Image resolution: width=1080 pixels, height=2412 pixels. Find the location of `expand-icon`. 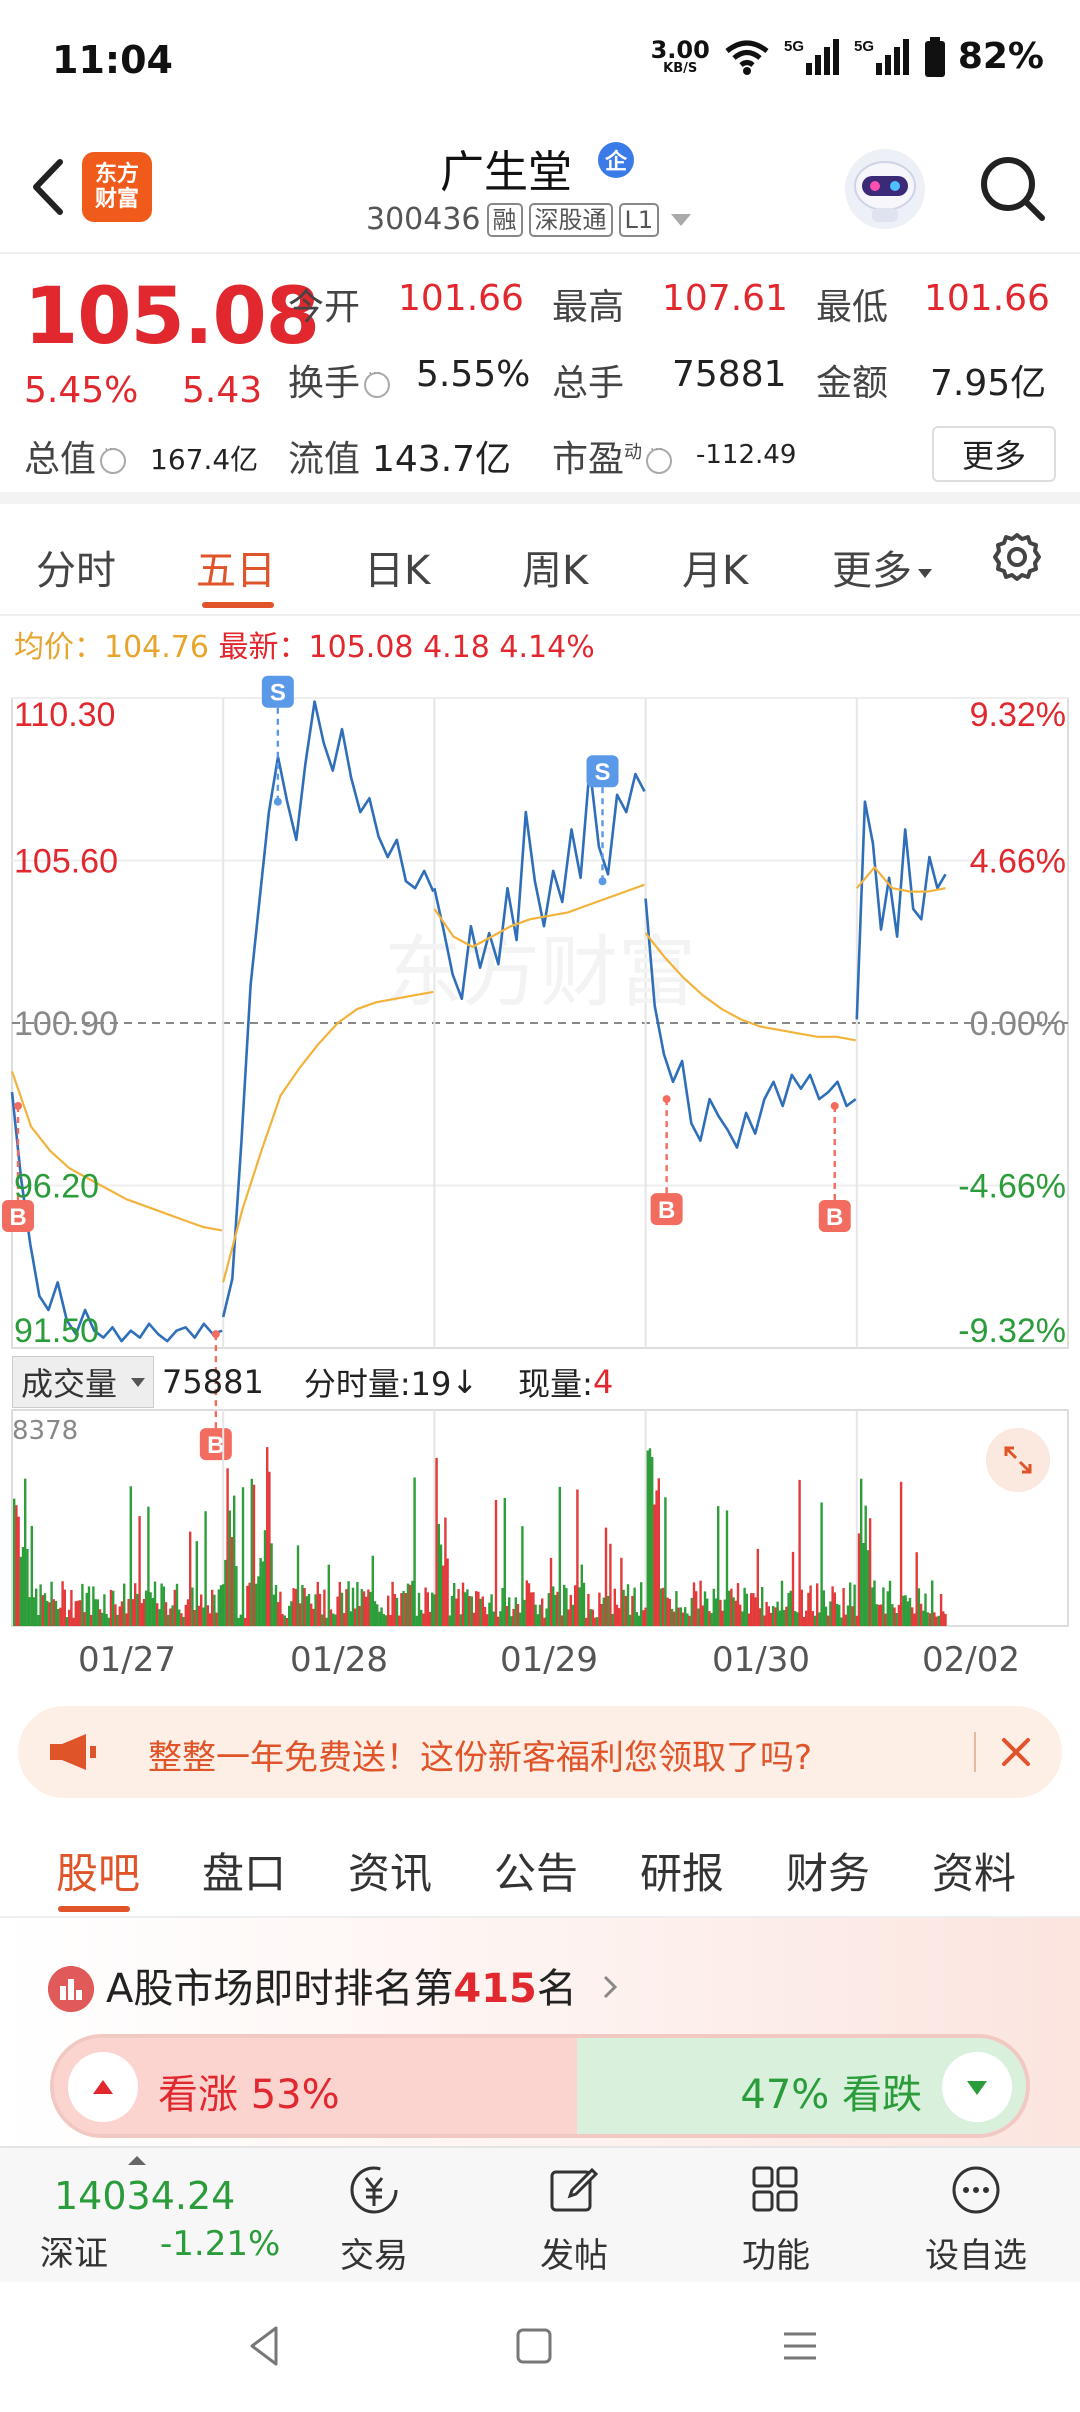

expand-icon is located at coordinates (1018, 1460).